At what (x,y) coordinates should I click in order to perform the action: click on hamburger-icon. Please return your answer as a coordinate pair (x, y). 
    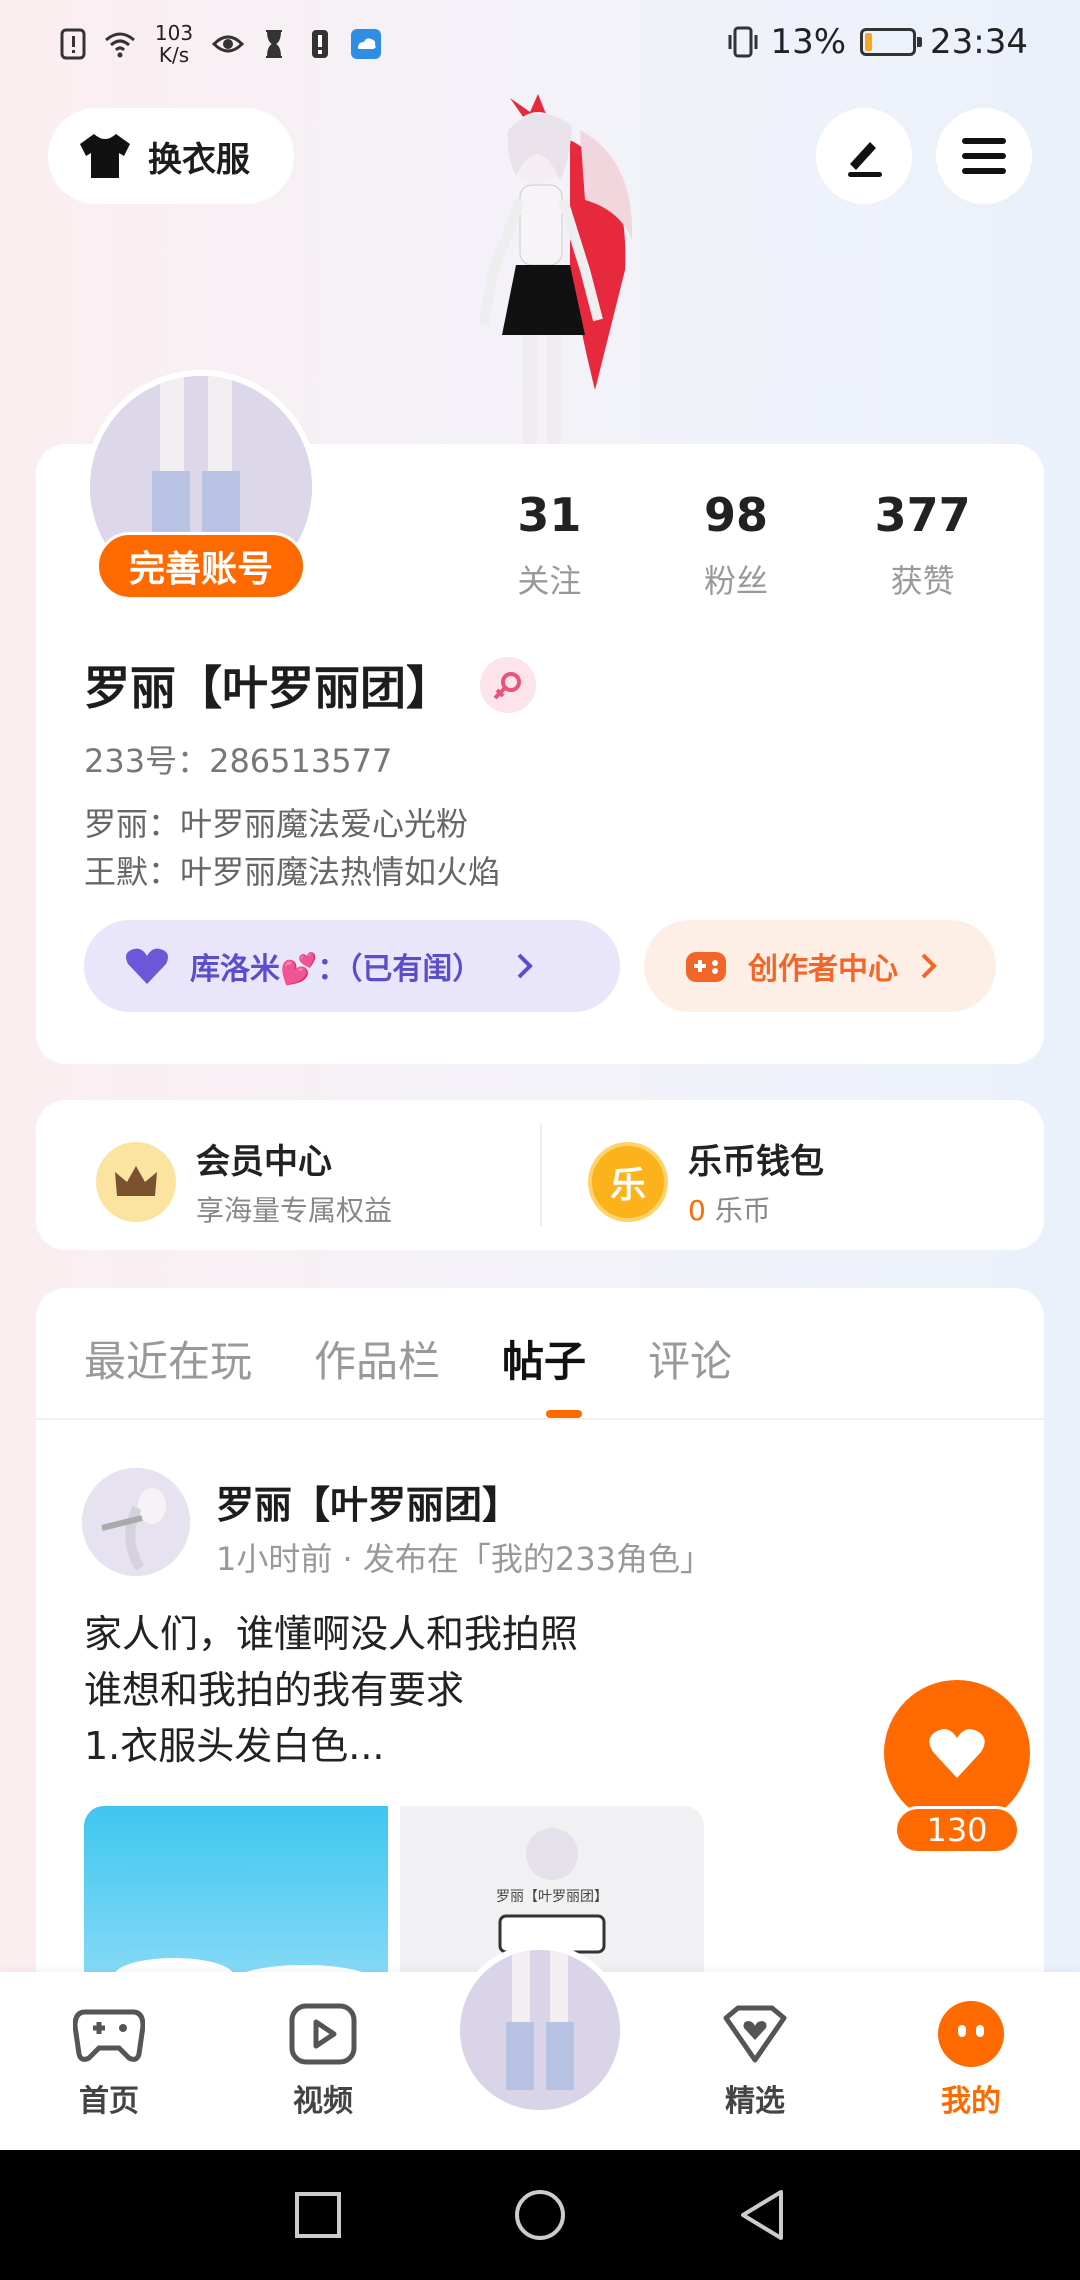
    Looking at the image, I should click on (984, 156).